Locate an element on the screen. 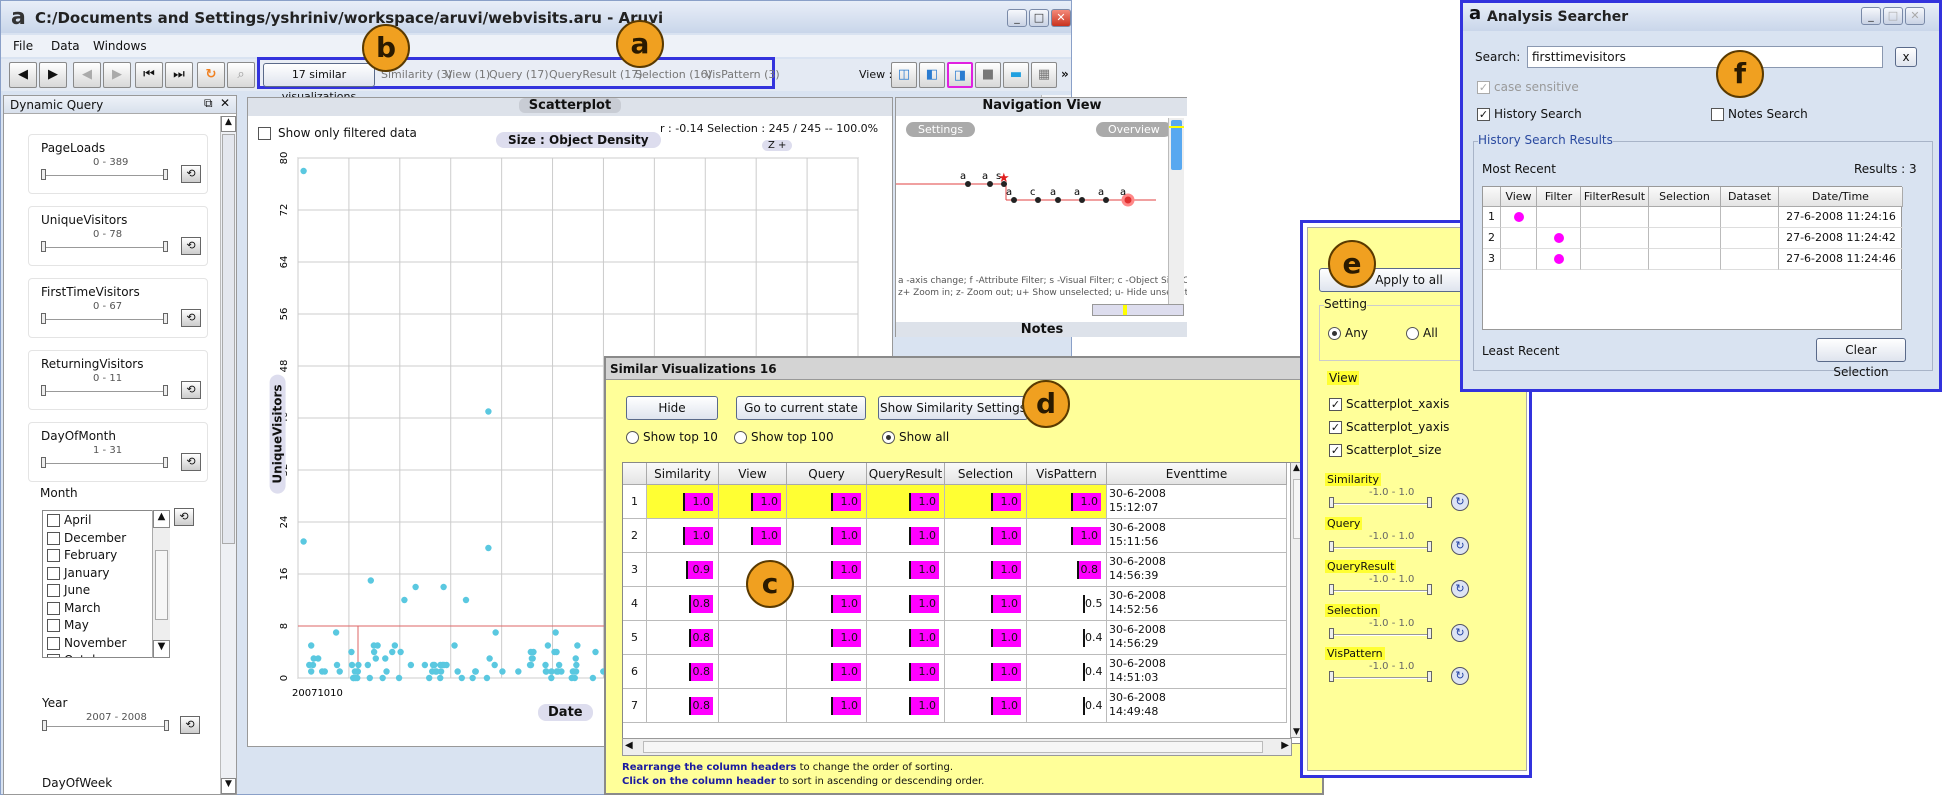 This screenshot has height=795, width=1944. search-result-row: 1 27-6-2008 11:24:16 is located at coordinates (1693, 217).